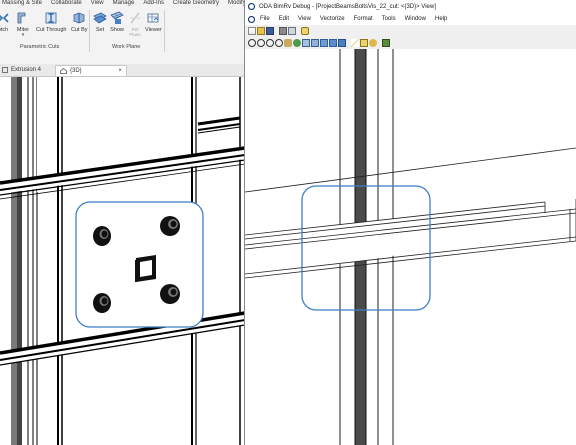 The height and width of the screenshot is (445, 576). Describe the element at coordinates (66, 4) in the screenshot. I see `tab-collaborate: Collaborate` at that location.